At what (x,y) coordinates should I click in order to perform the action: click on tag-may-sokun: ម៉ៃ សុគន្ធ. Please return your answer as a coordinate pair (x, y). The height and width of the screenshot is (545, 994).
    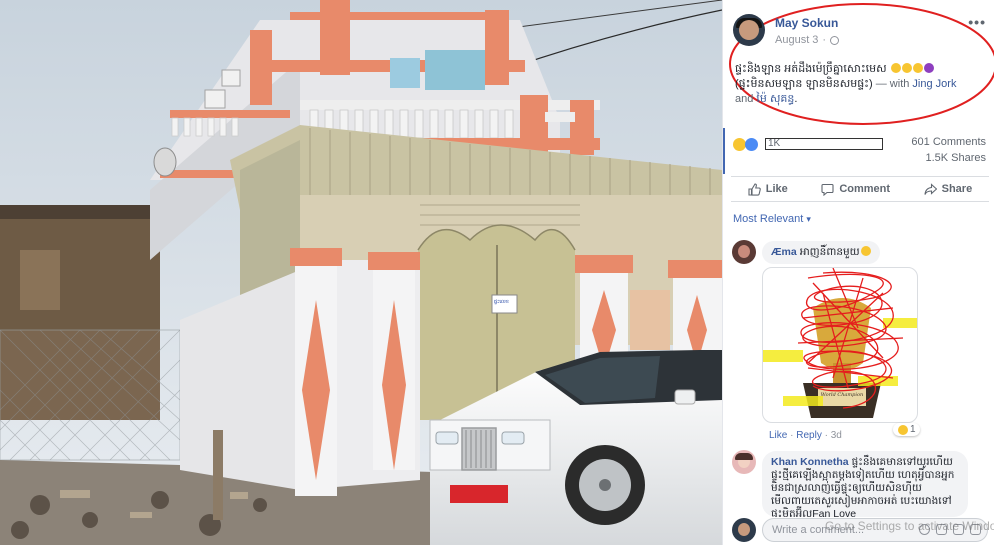
    Looking at the image, I should click on (775, 99).